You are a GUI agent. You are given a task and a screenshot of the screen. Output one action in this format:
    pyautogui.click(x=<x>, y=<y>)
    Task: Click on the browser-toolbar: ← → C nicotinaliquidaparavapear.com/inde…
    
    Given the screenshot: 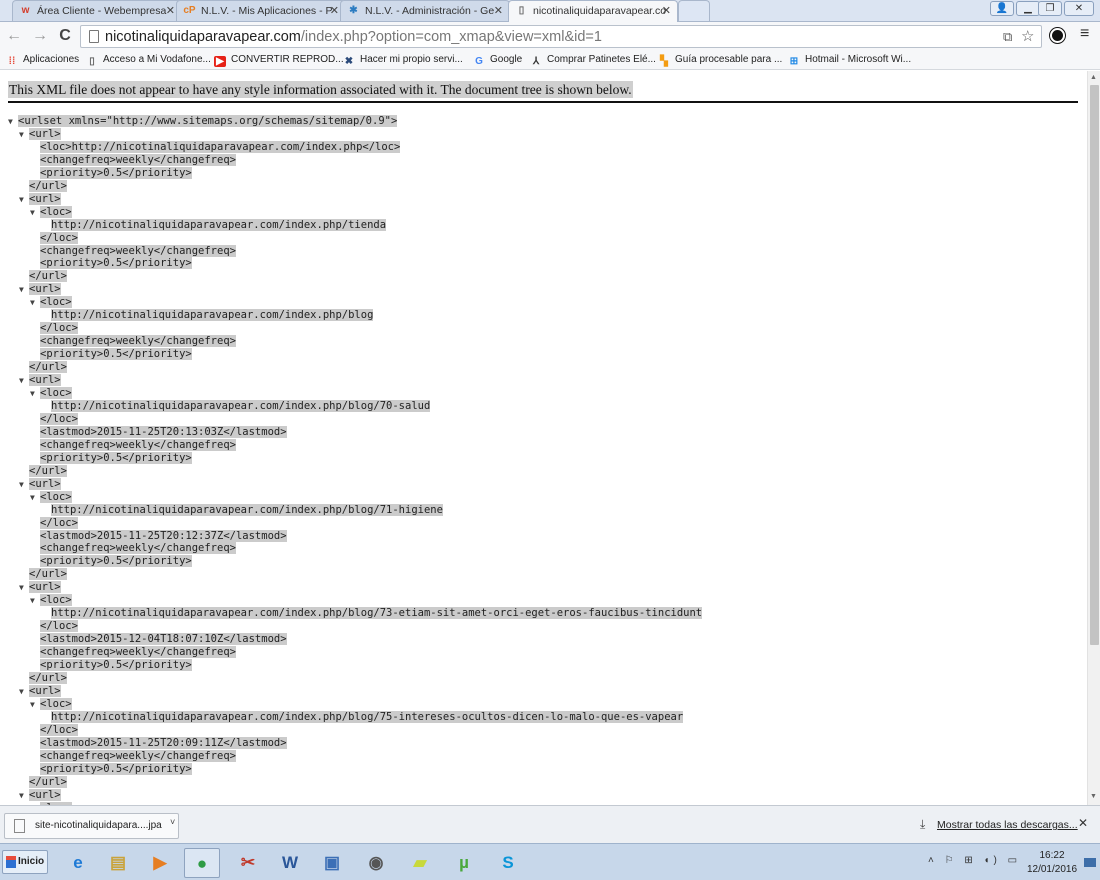 What is the action you would take?
    pyautogui.click(x=550, y=36)
    